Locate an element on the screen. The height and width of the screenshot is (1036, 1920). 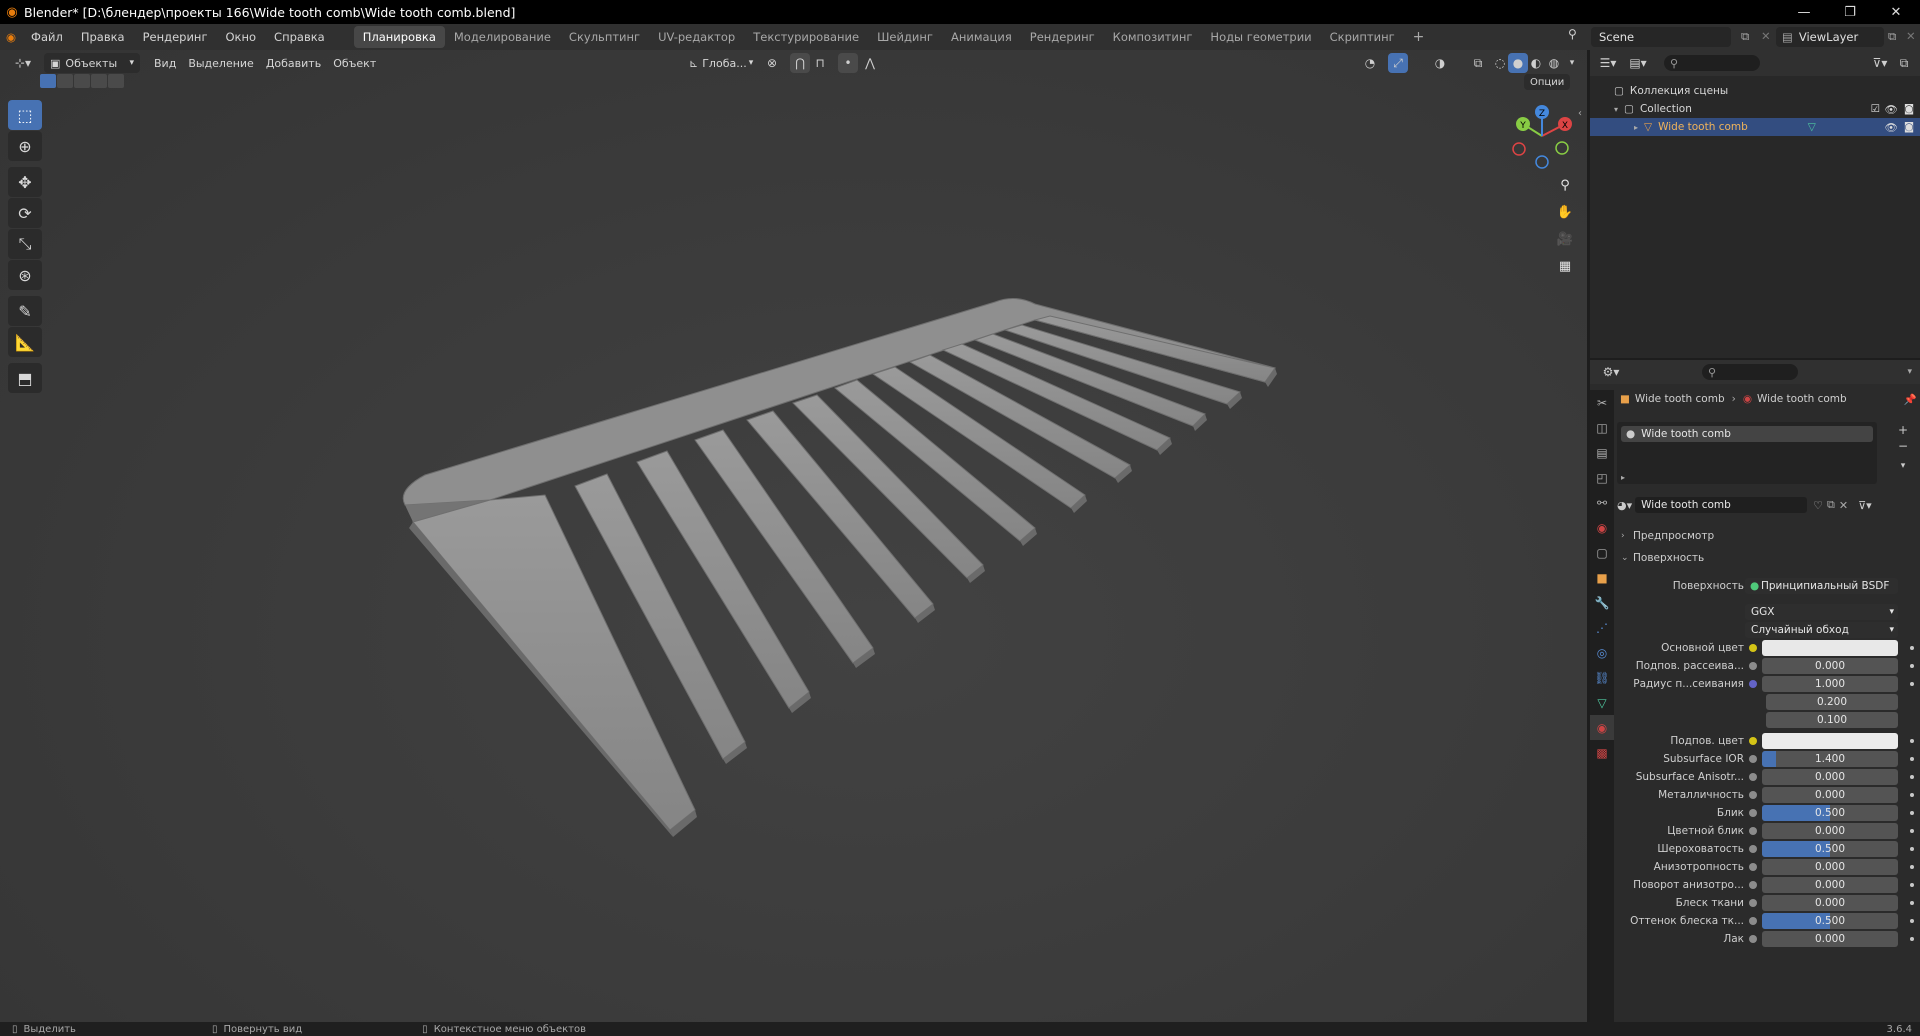
select-box-tool: ⬚ is located at coordinates (25, 115).